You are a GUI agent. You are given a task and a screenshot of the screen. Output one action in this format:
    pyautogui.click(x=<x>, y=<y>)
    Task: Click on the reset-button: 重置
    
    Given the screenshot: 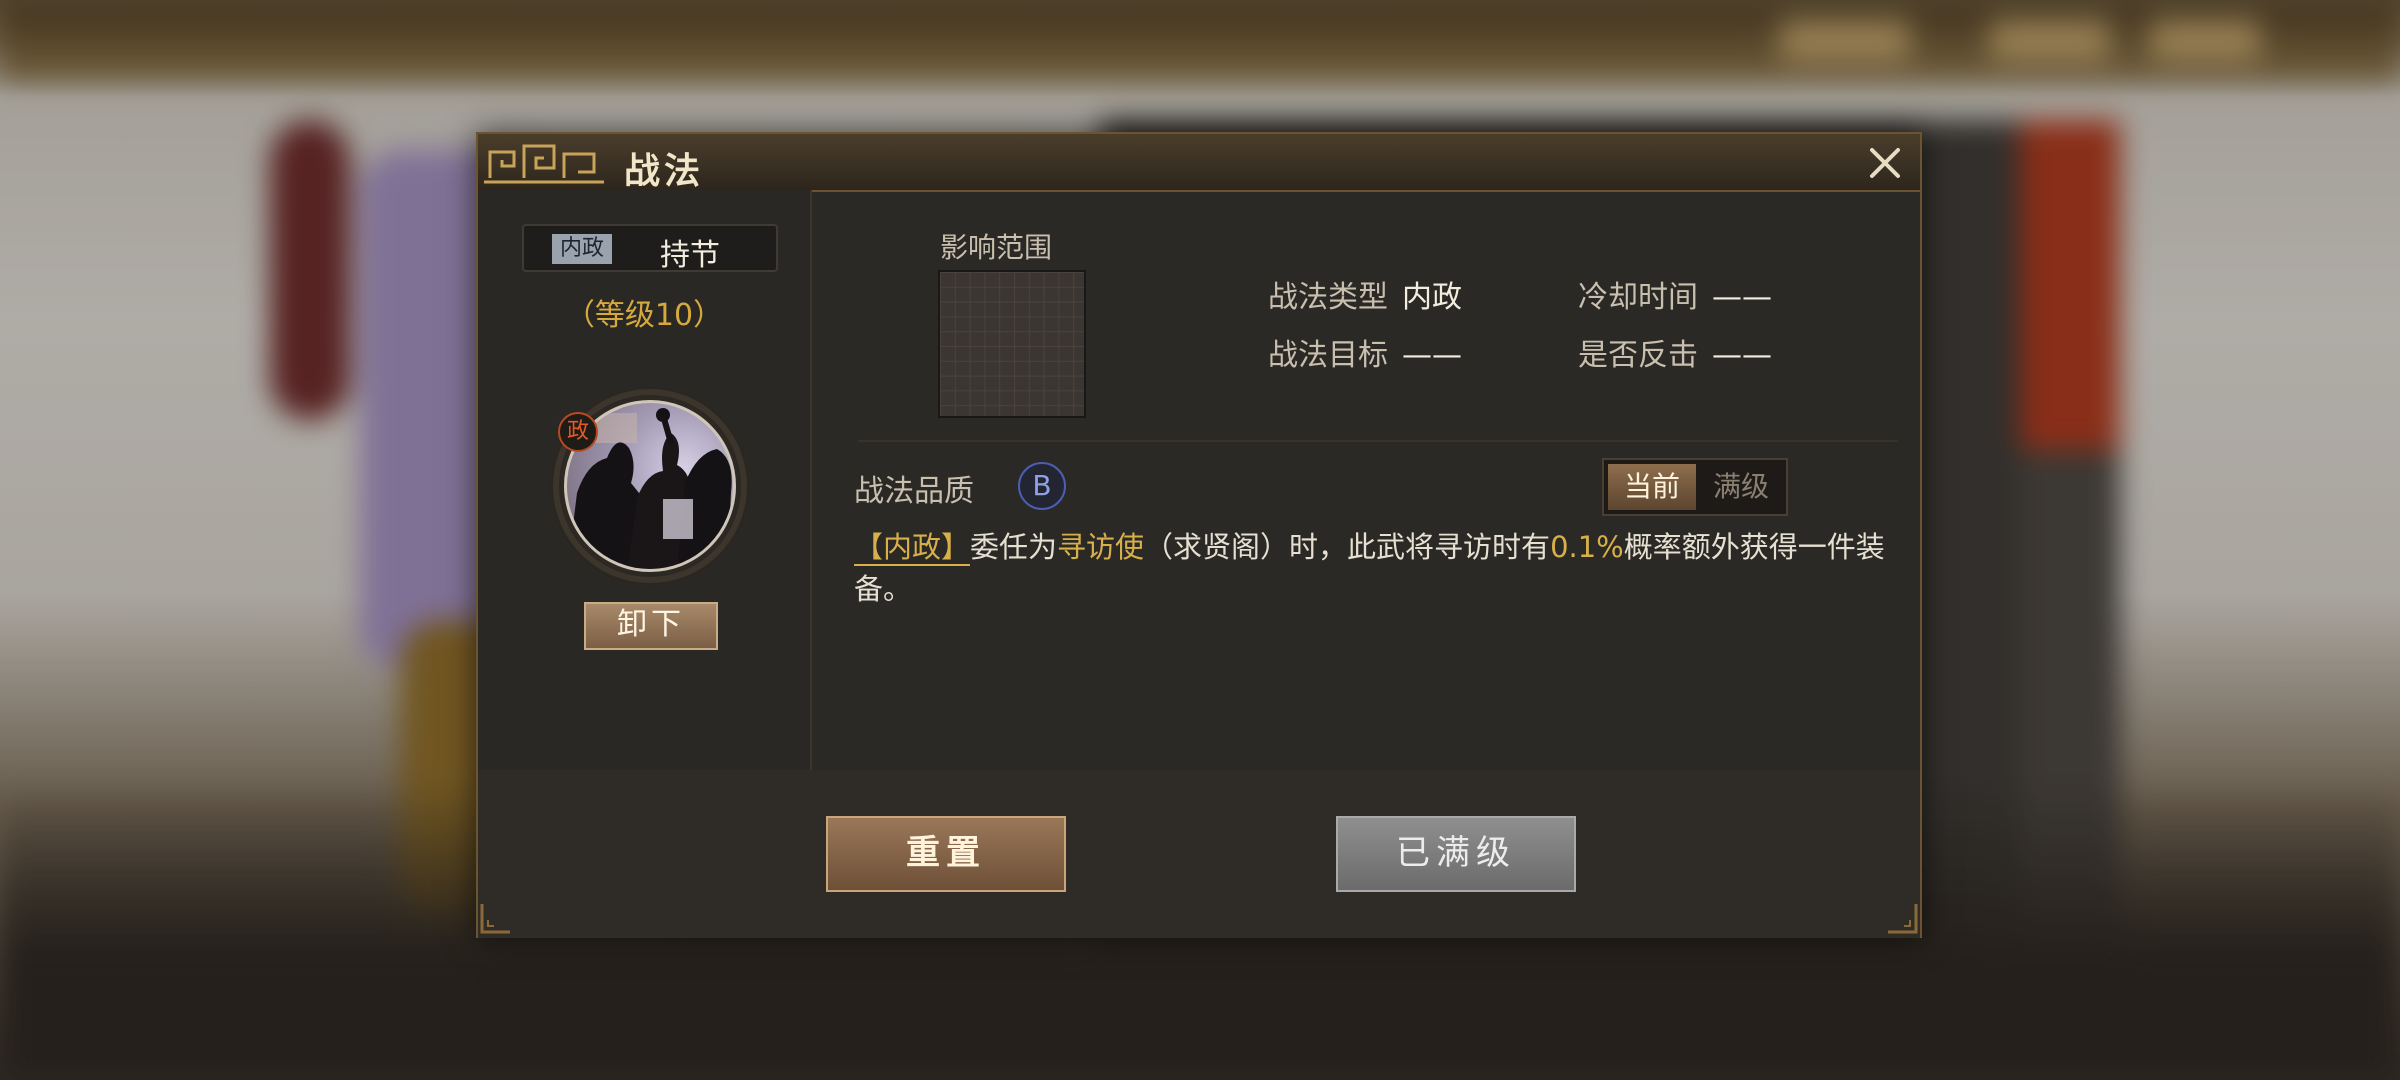 What is the action you would take?
    pyautogui.click(x=946, y=854)
    